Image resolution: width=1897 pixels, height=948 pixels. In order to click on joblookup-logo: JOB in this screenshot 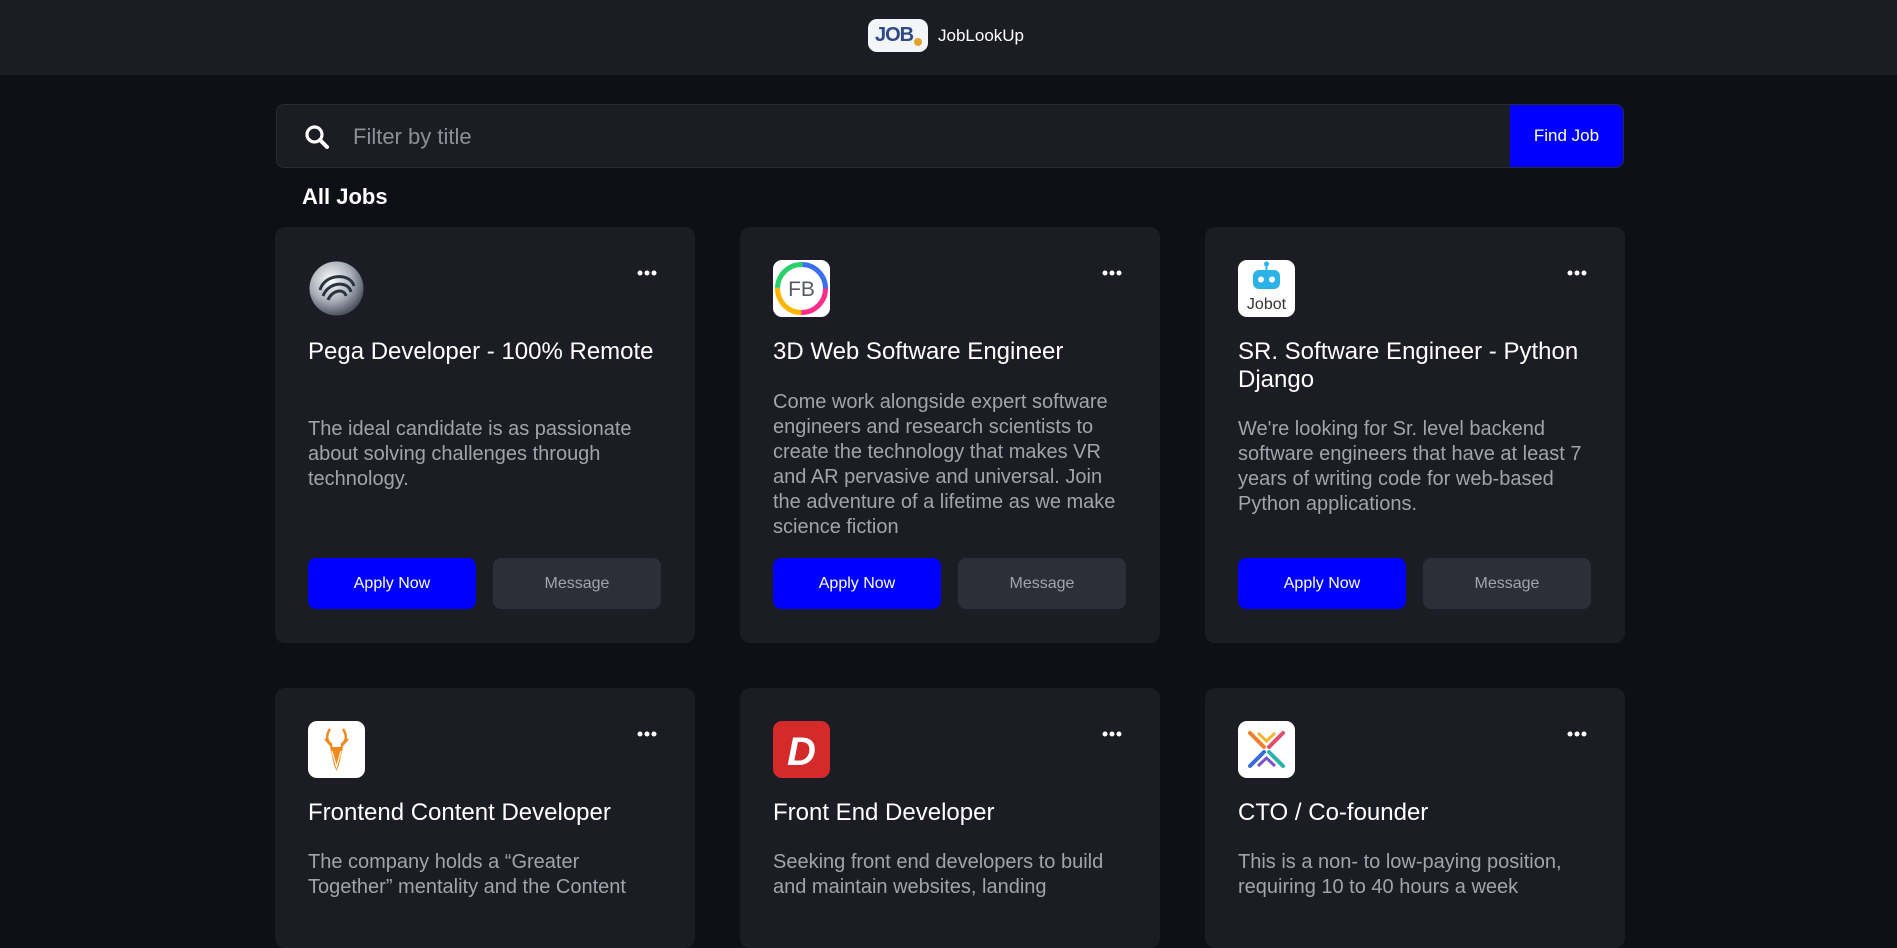, I will do `click(898, 35)`.